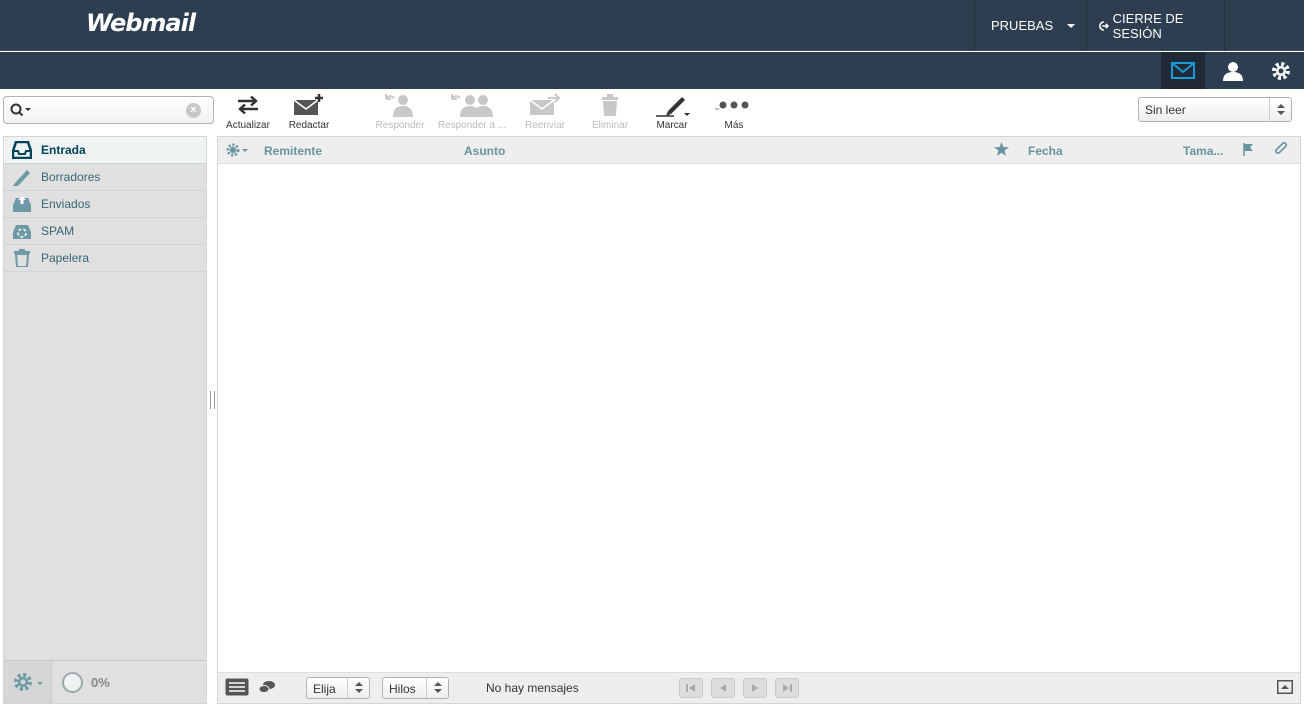  I want to click on previous-page-button, so click(723, 688).